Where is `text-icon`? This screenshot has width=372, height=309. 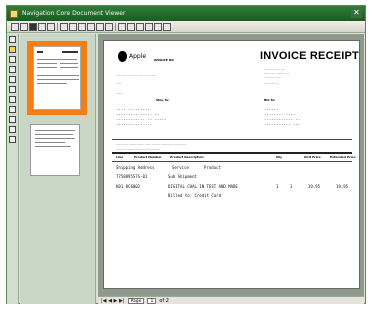
text-icon is located at coordinates (12, 99).